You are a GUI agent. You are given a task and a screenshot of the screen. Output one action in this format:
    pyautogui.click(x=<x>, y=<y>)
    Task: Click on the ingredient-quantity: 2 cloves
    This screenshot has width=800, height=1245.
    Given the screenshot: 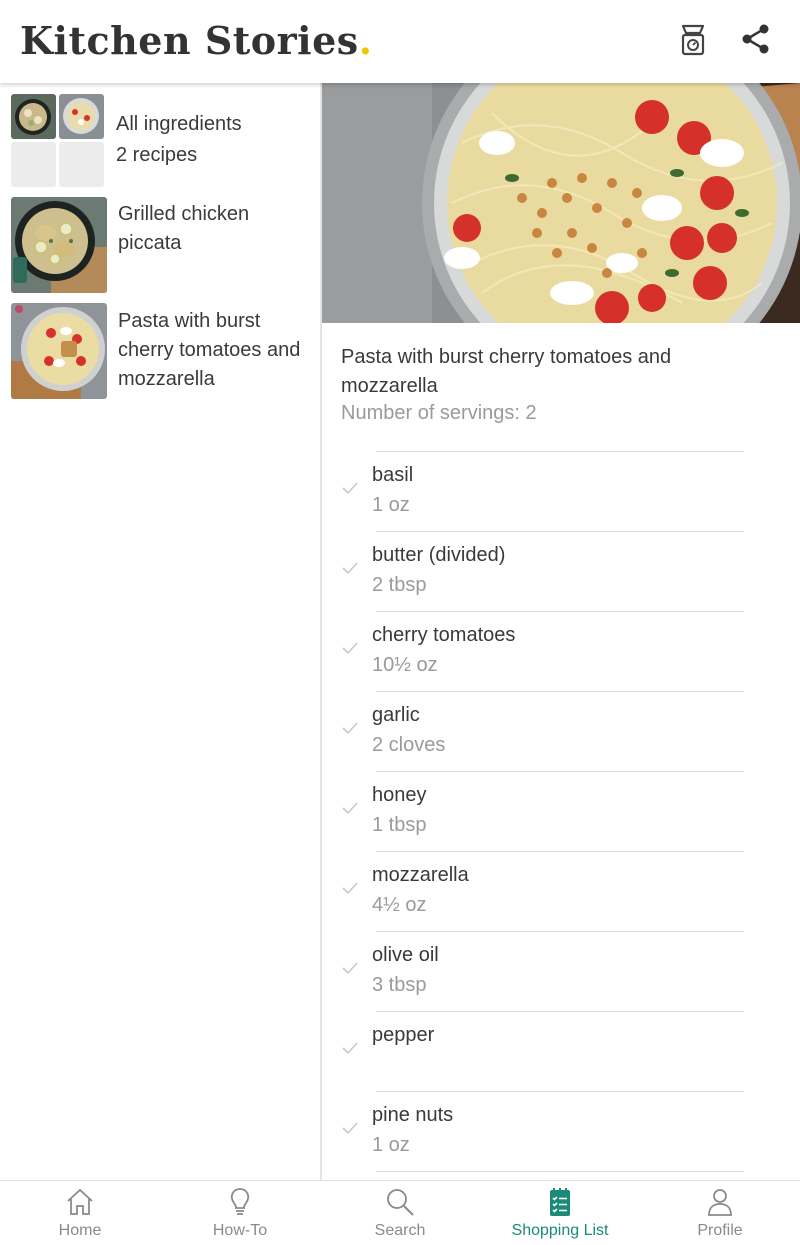 What is the action you would take?
    pyautogui.click(x=409, y=745)
    